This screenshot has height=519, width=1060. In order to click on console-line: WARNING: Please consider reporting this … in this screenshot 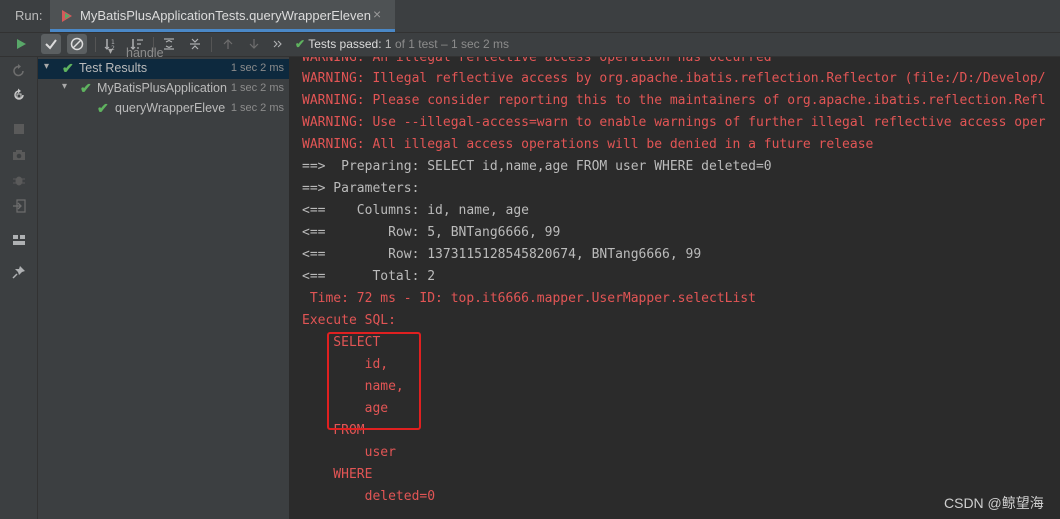, I will do `click(674, 100)`.